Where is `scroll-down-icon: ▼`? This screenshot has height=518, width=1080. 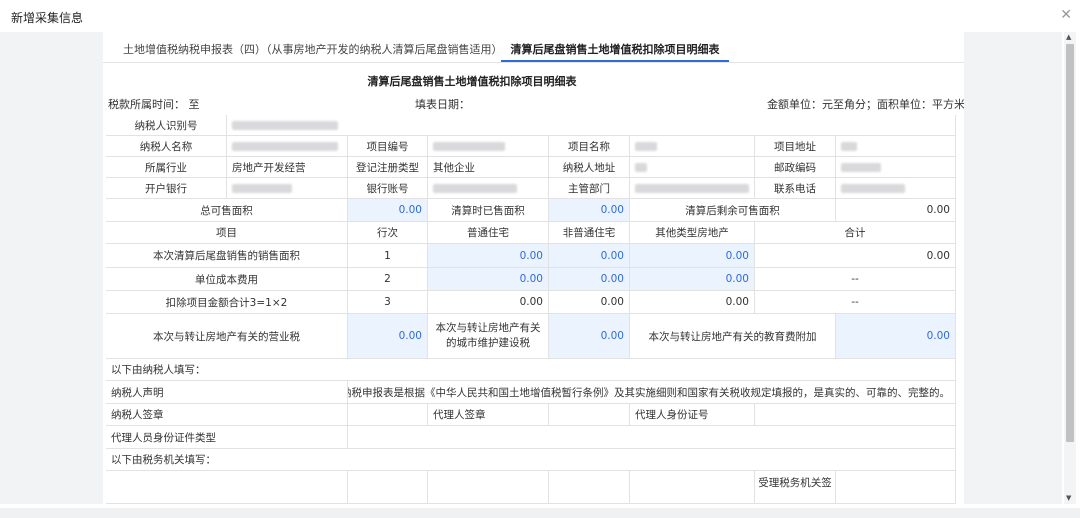
scroll-down-icon: ▼ is located at coordinates (1068, 498).